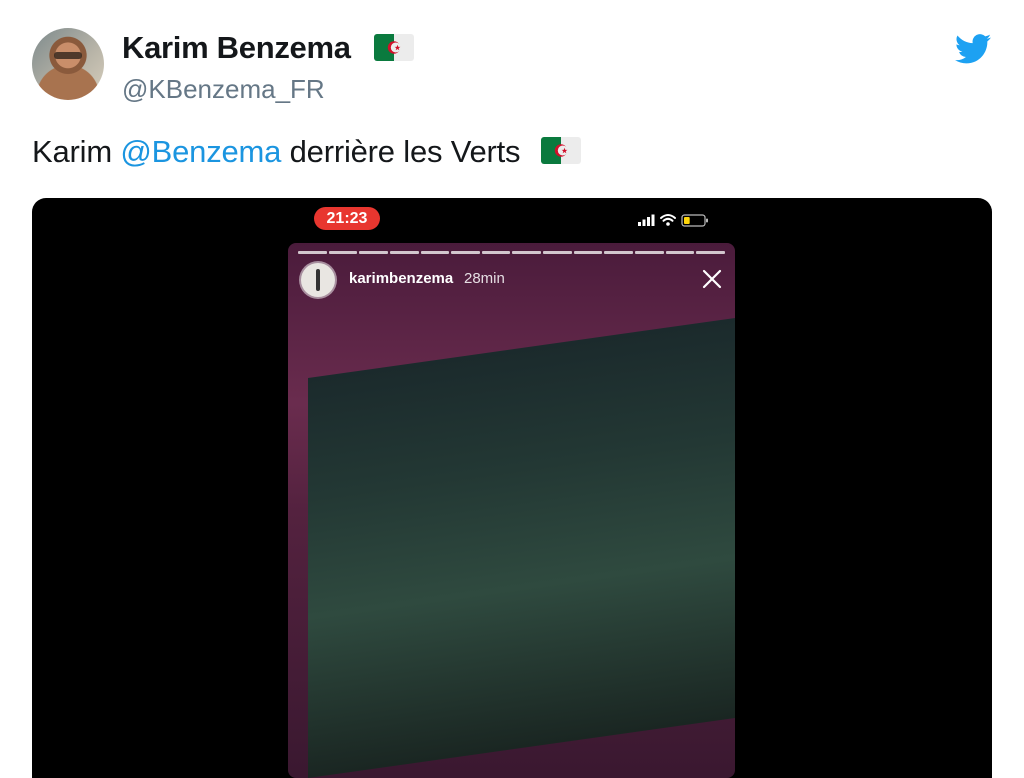 The image size is (1024, 778). Describe the element at coordinates (646, 220) in the screenshot. I see `signal-icon` at that location.